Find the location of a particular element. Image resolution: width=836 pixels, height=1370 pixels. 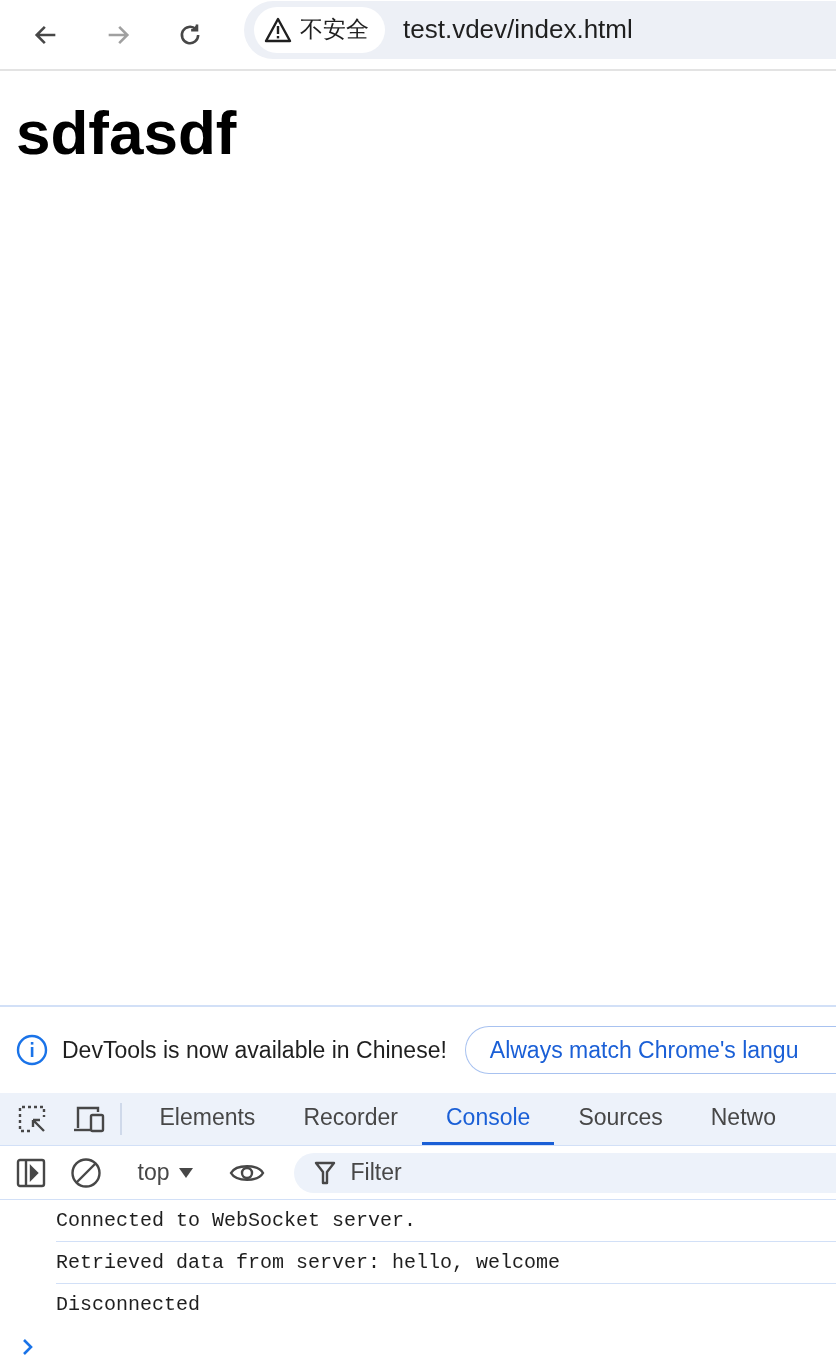

devtools-tab: Netwo is located at coordinates (743, 1119).